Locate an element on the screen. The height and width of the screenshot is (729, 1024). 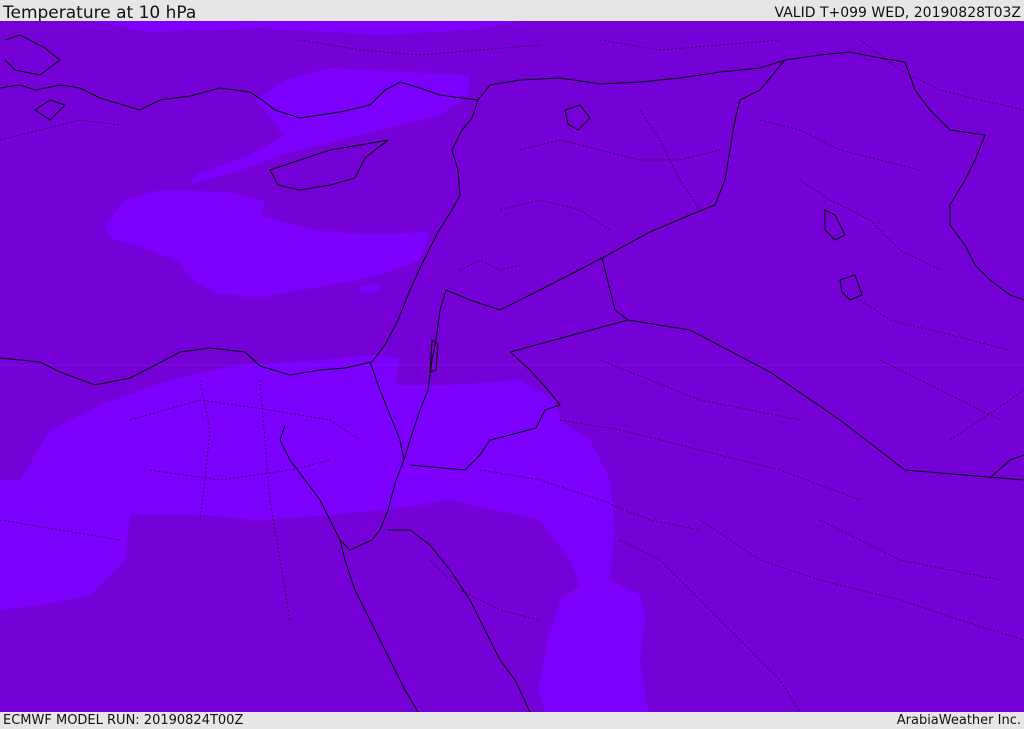
valid-time-label: VALID T+099 WED, 20190828T03Z is located at coordinates (897, 13).